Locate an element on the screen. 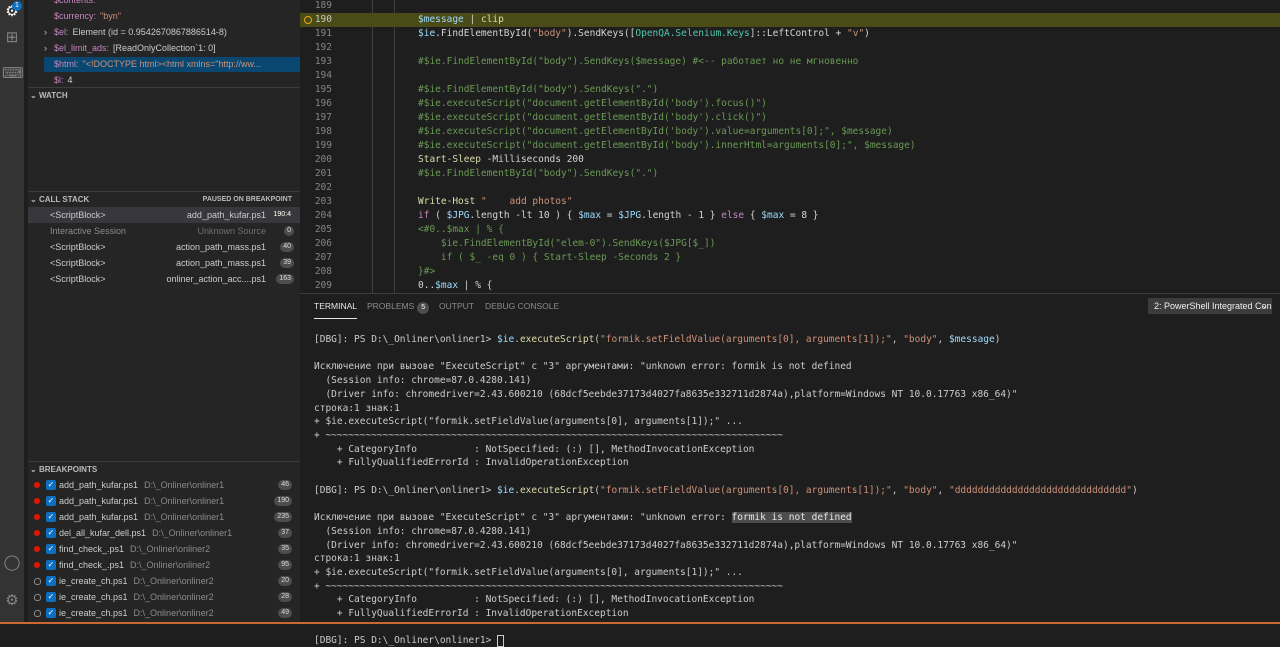 This screenshot has width=1280, height=647. breakpoints-section-header: ⌄ BREAKPOINTS is located at coordinates (164, 469).